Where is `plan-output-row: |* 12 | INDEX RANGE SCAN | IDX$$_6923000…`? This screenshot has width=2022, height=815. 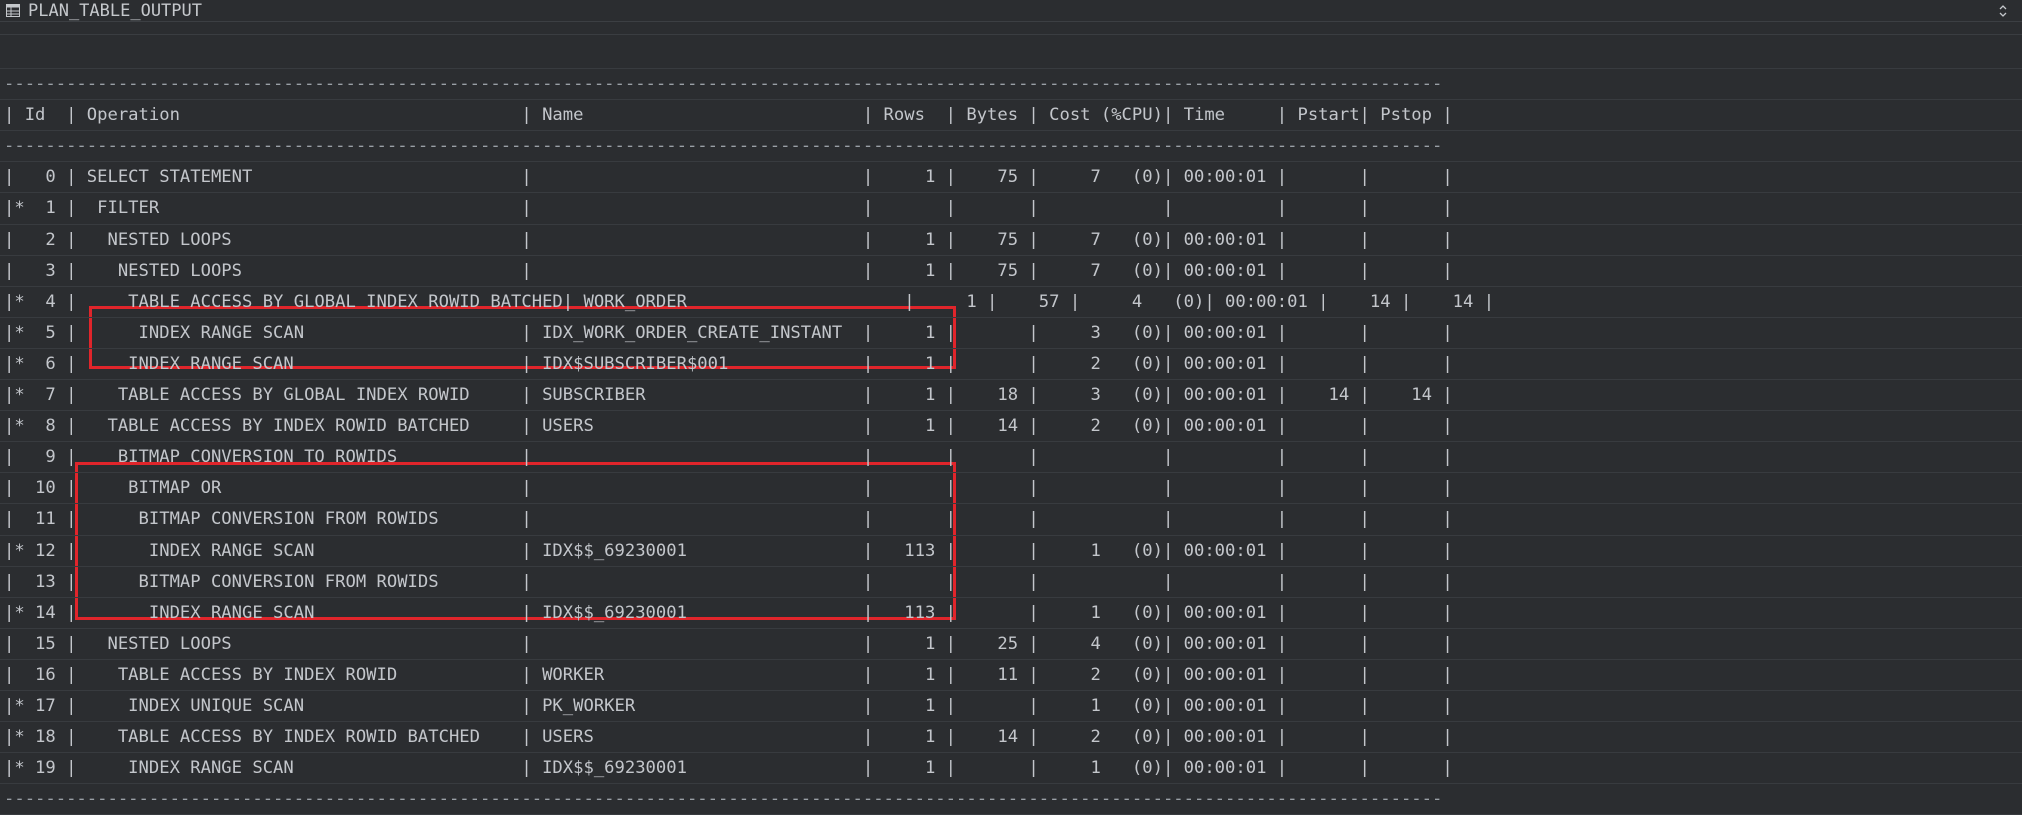
plan-output-row: |* 12 | INDEX RANGE SCAN | IDX$$_6923000… is located at coordinates (1011, 551).